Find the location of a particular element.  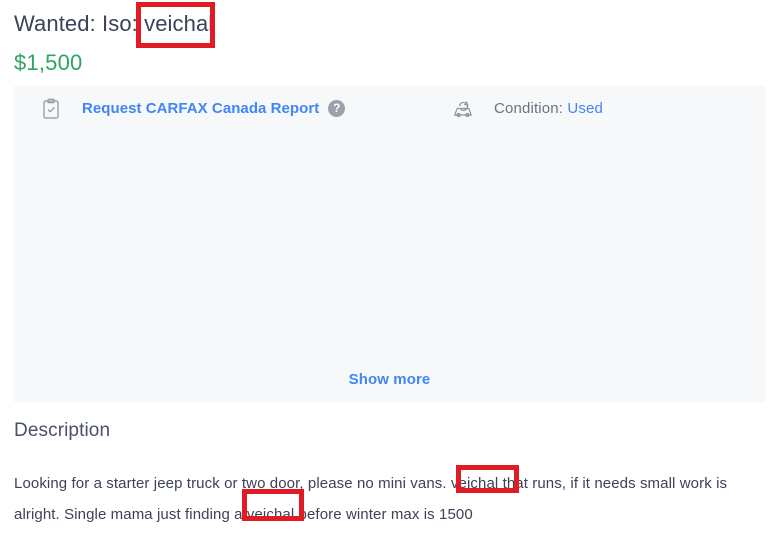

help-icon: ? is located at coordinates (337, 108).